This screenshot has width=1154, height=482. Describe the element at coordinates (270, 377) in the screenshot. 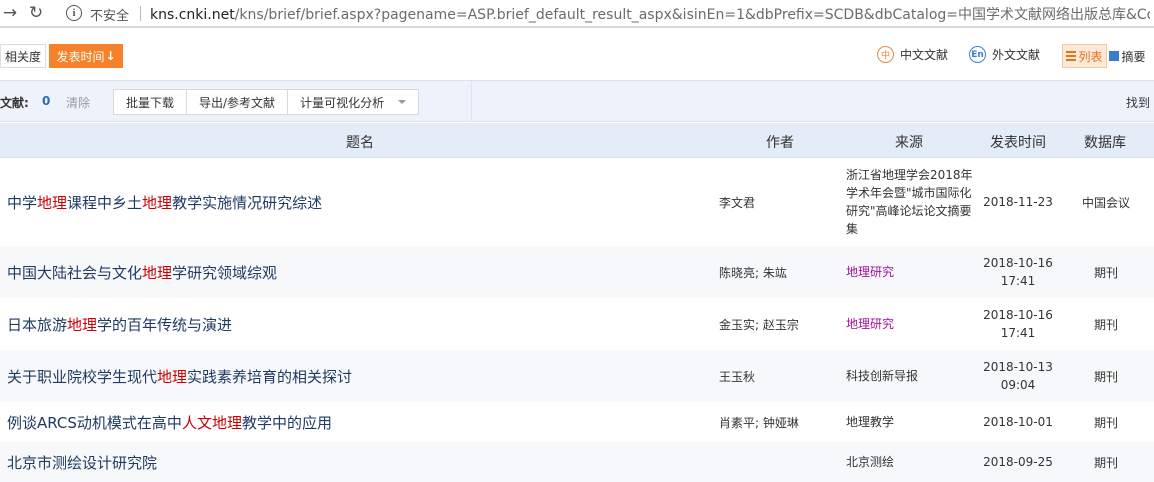

I see `title-text: 实践素养培育的相关探讨` at that location.